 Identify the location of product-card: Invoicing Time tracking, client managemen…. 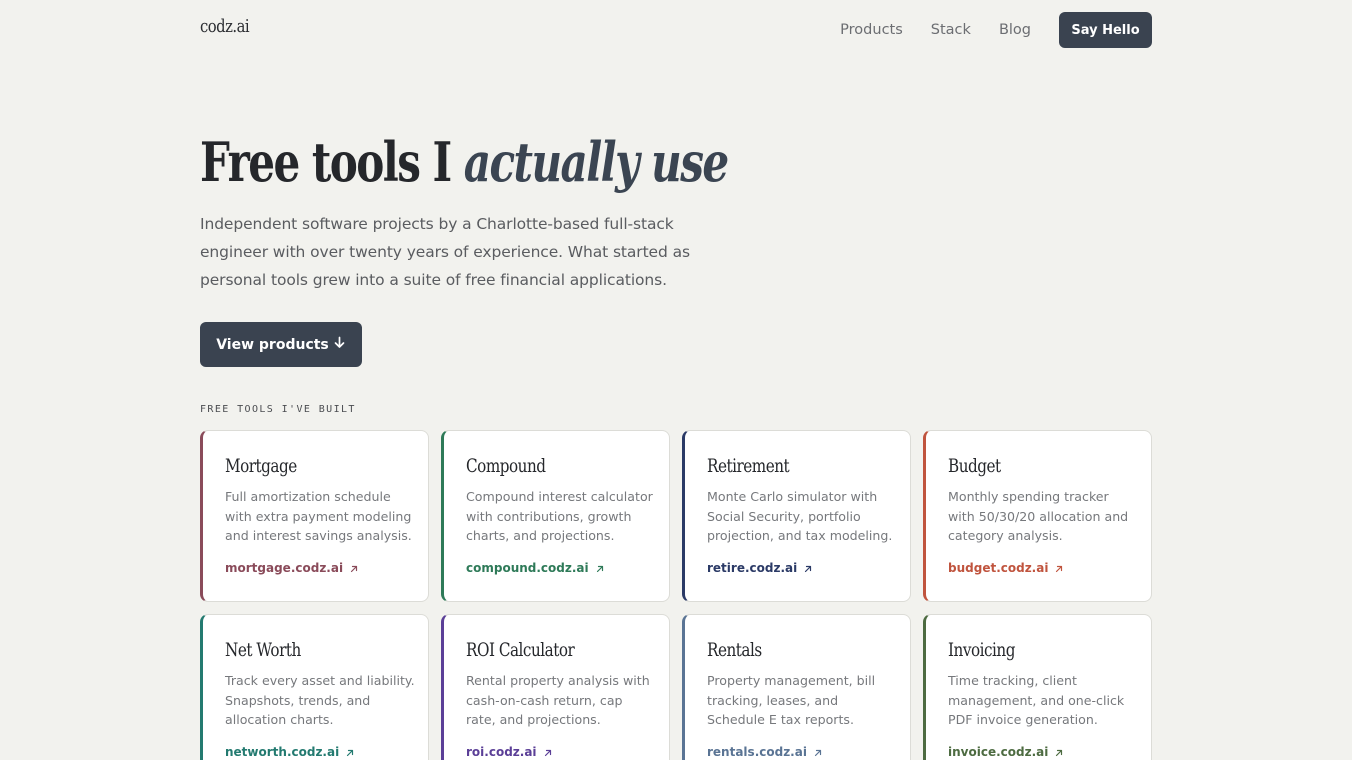
(1037, 687).